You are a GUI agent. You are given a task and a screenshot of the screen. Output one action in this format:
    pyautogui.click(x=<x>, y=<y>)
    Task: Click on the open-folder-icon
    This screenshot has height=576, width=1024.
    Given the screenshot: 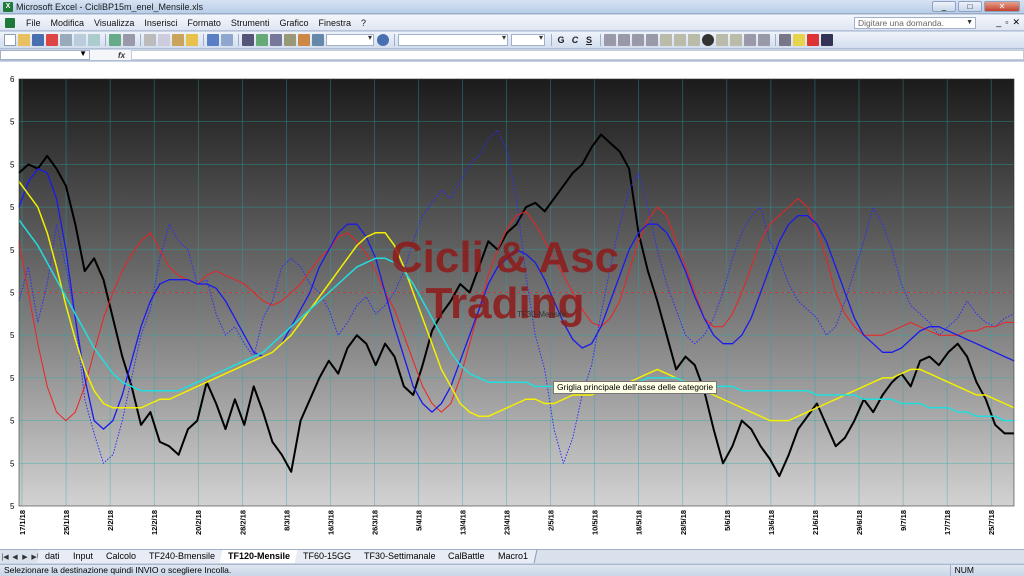 What is the action you would take?
    pyautogui.click(x=24, y=40)
    